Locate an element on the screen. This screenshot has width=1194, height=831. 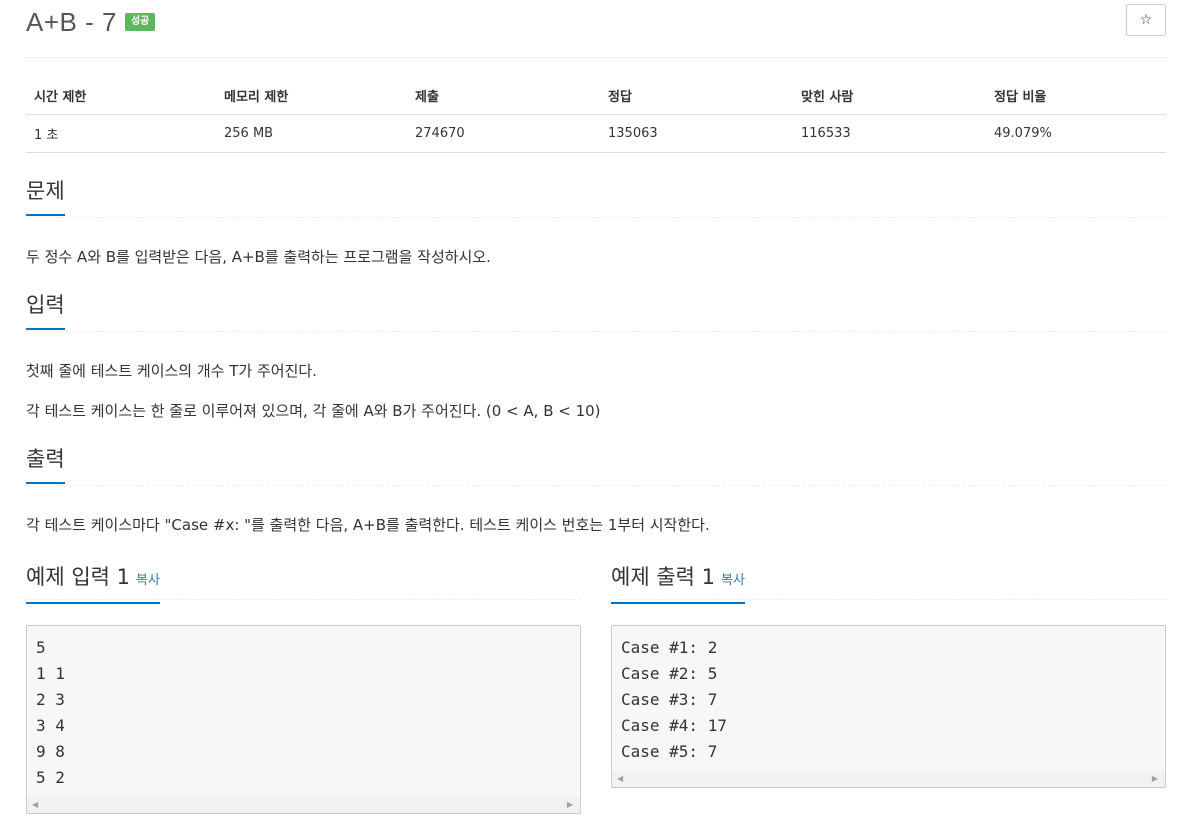
info-header-solvers: 맞힌 사람 is located at coordinates (889, 97).